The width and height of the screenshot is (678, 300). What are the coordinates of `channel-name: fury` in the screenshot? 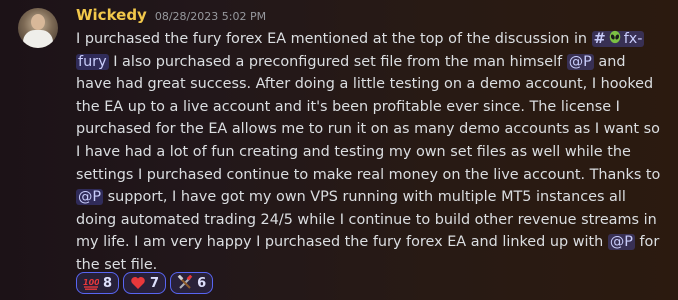 It's located at (92, 61).